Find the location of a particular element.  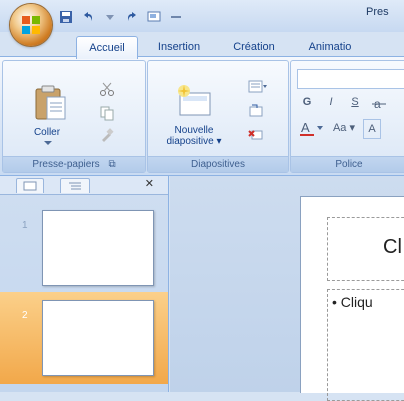

tab-accueil: Accueil is located at coordinates (107, 47).